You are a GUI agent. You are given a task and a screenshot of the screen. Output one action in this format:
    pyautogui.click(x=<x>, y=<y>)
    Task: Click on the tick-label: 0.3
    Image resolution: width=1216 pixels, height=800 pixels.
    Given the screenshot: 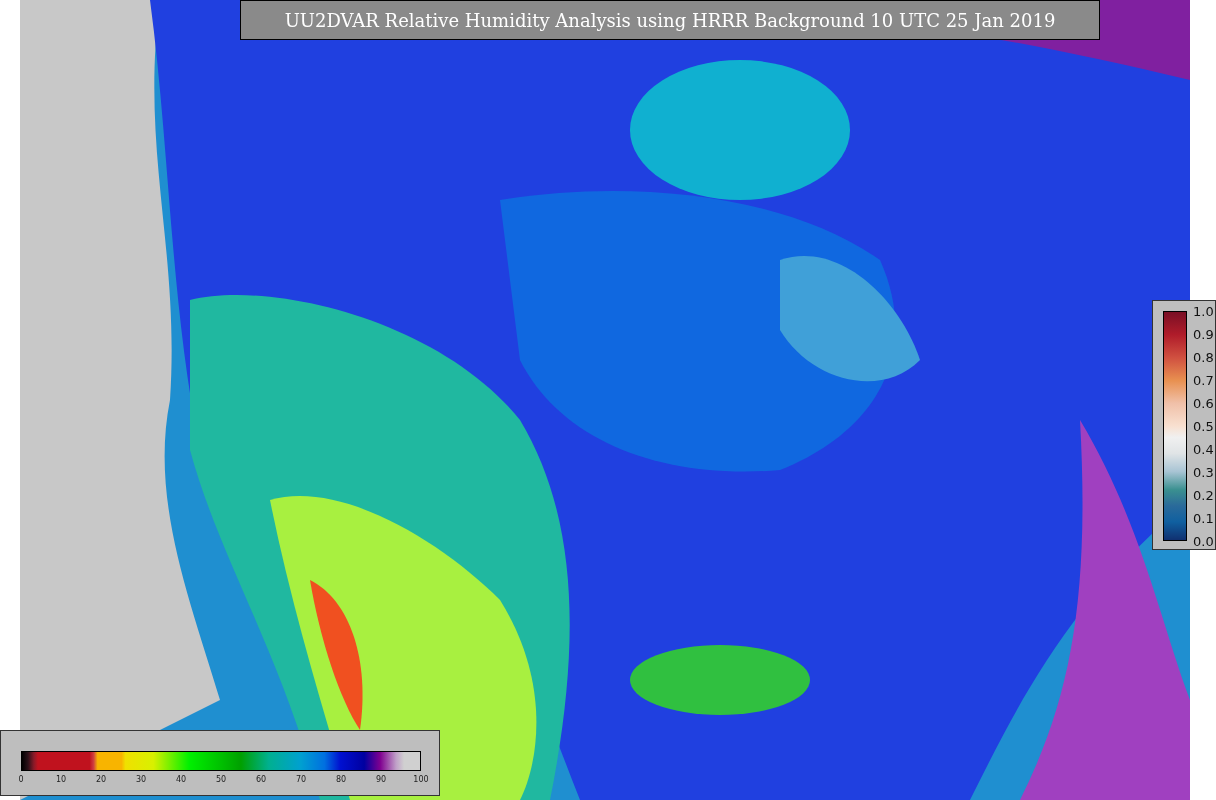 What is the action you would take?
    pyautogui.click(x=1203, y=472)
    